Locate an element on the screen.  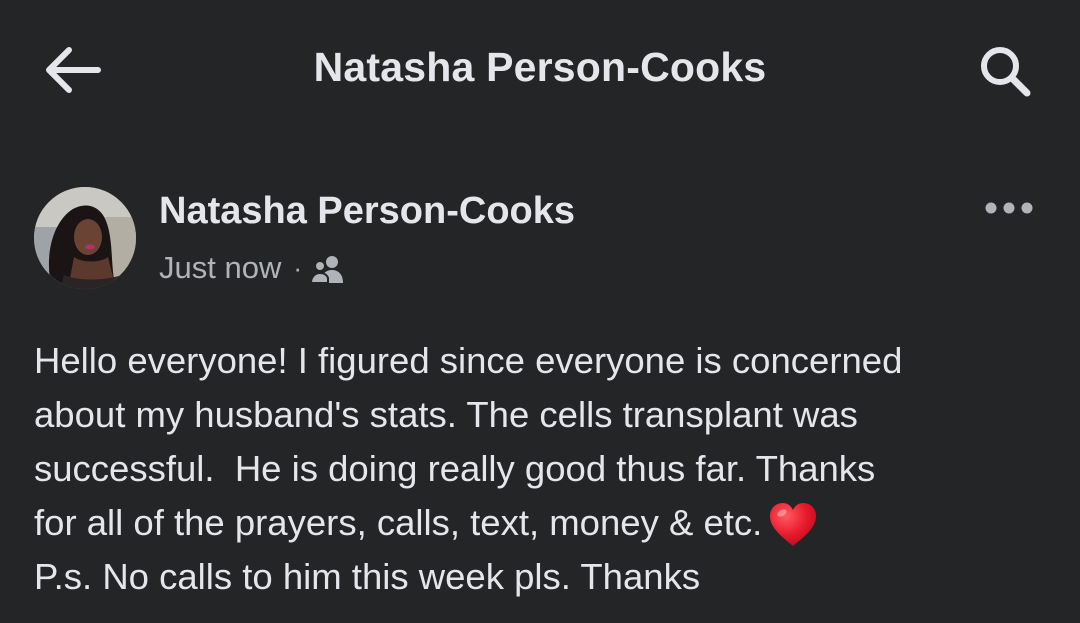
post-timestamp: Just now is located at coordinates (220, 268).